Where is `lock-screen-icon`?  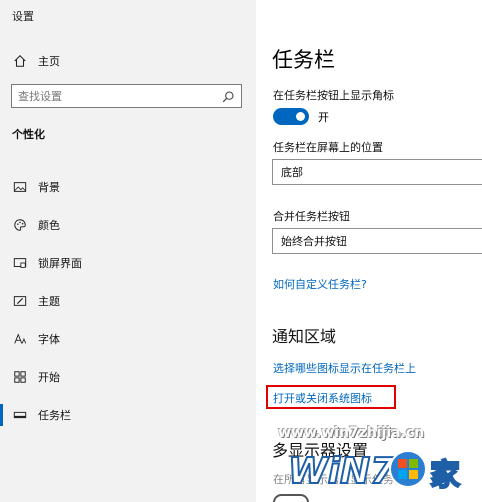
lock-screen-icon is located at coordinates (20, 263).